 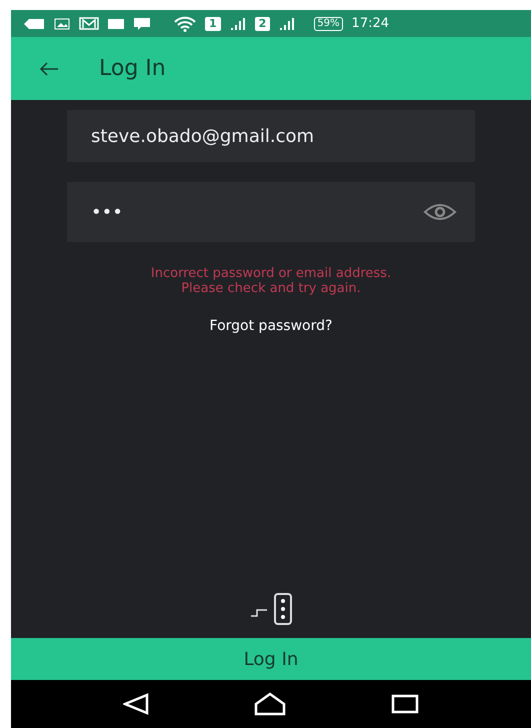 What do you see at coordinates (371, 23) in the screenshot?
I see `clock-time: 17:24` at bounding box center [371, 23].